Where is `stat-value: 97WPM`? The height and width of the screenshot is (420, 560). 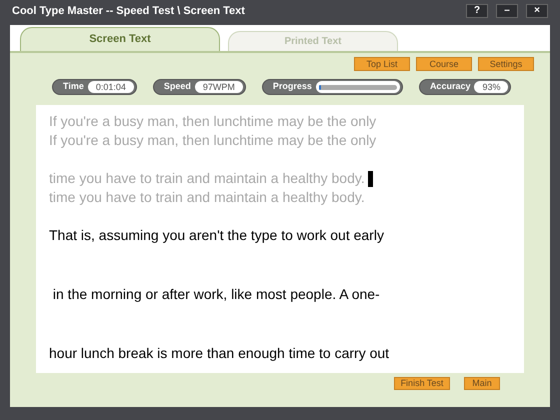 stat-value: 97WPM is located at coordinates (218, 87).